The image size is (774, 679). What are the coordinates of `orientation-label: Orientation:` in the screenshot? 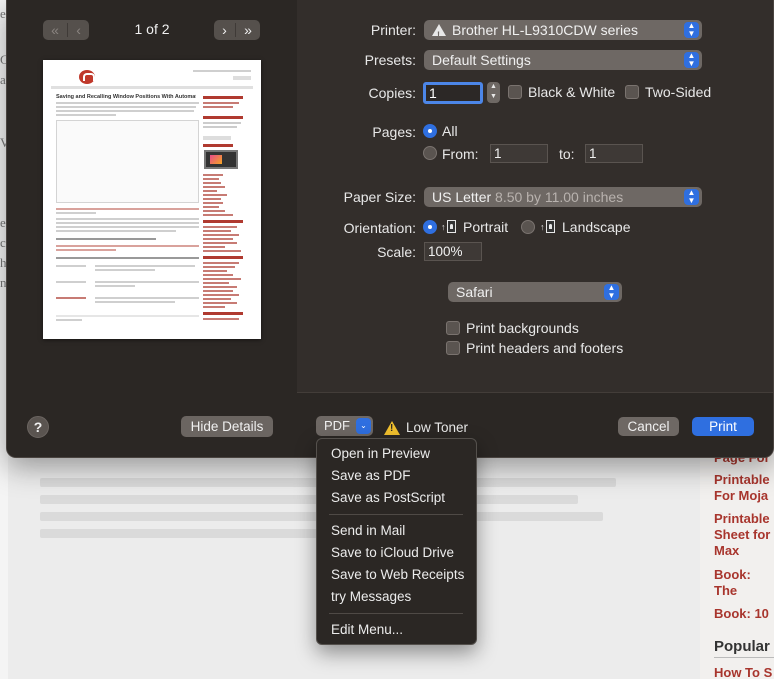 It's located at (379, 228).